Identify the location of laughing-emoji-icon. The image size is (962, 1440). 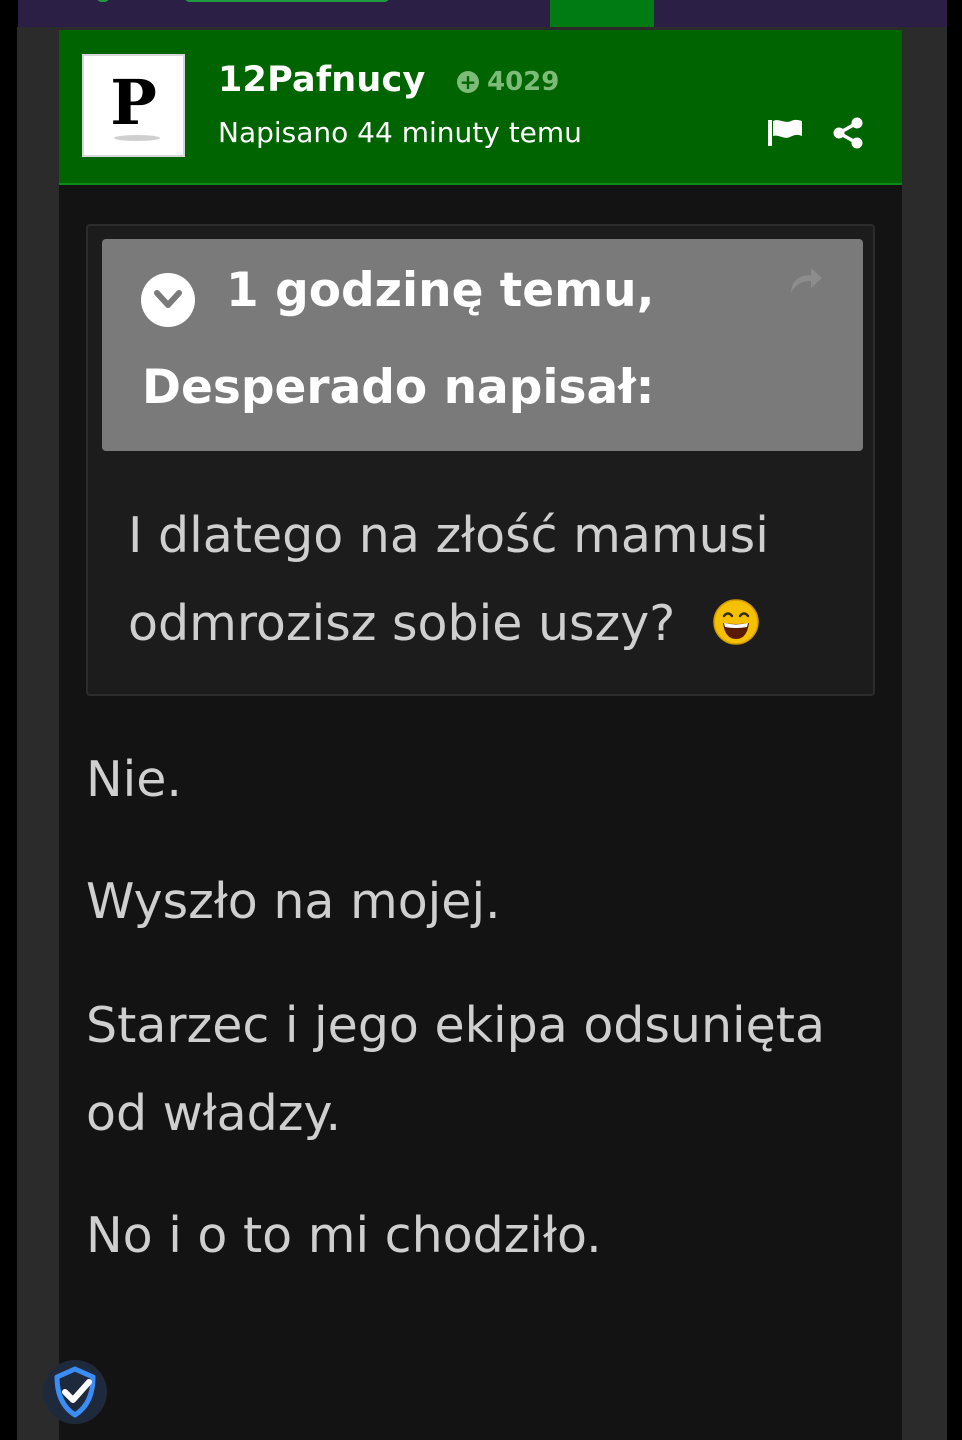
(736, 621).